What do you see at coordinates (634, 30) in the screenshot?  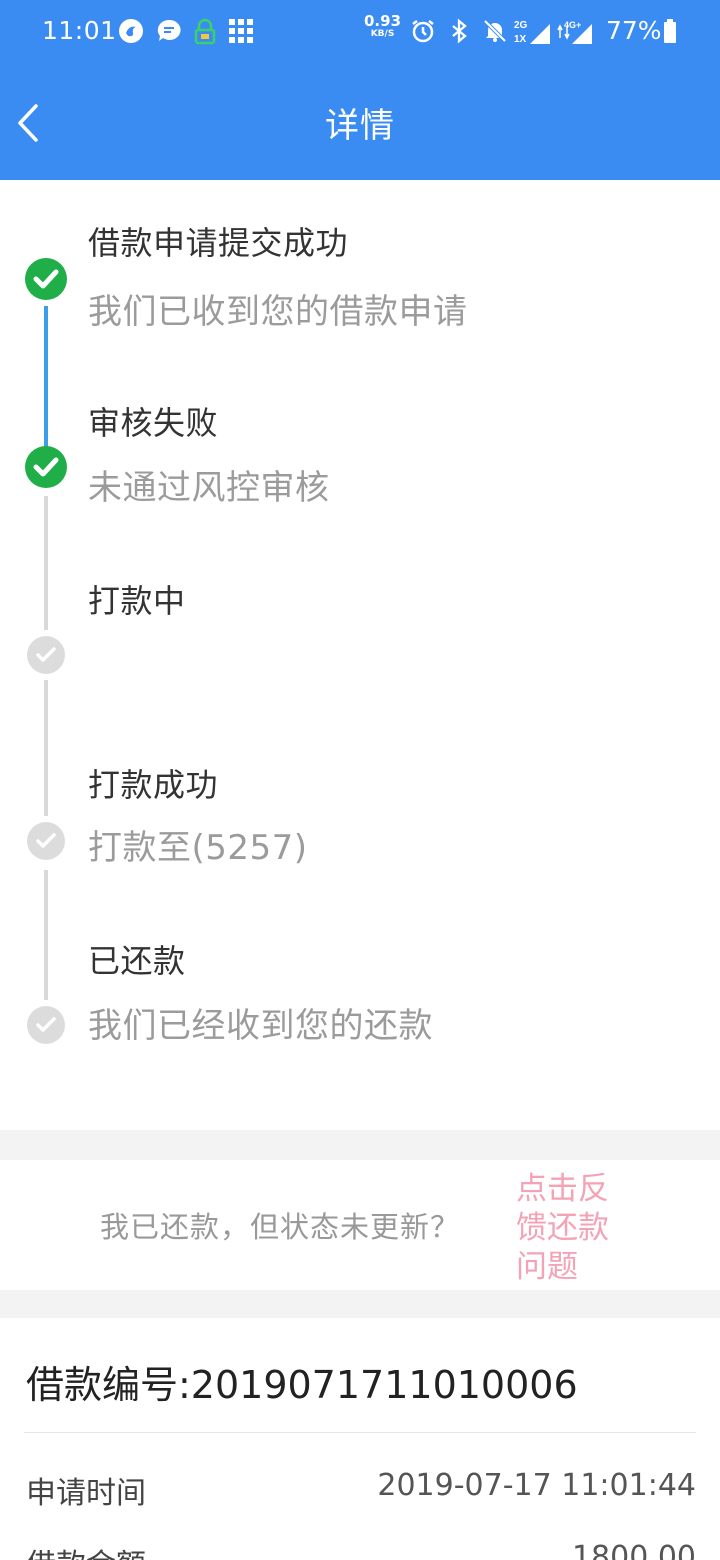 I see `battery-percent: 77%` at bounding box center [634, 30].